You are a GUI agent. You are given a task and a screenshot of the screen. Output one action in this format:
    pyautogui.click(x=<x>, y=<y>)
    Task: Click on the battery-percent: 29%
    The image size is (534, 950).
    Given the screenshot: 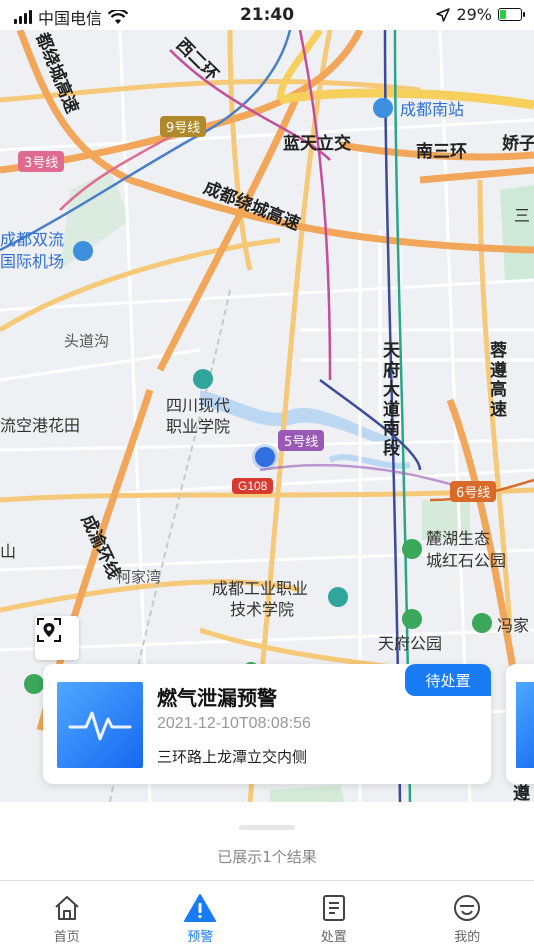 What is the action you would take?
    pyautogui.click(x=474, y=14)
    